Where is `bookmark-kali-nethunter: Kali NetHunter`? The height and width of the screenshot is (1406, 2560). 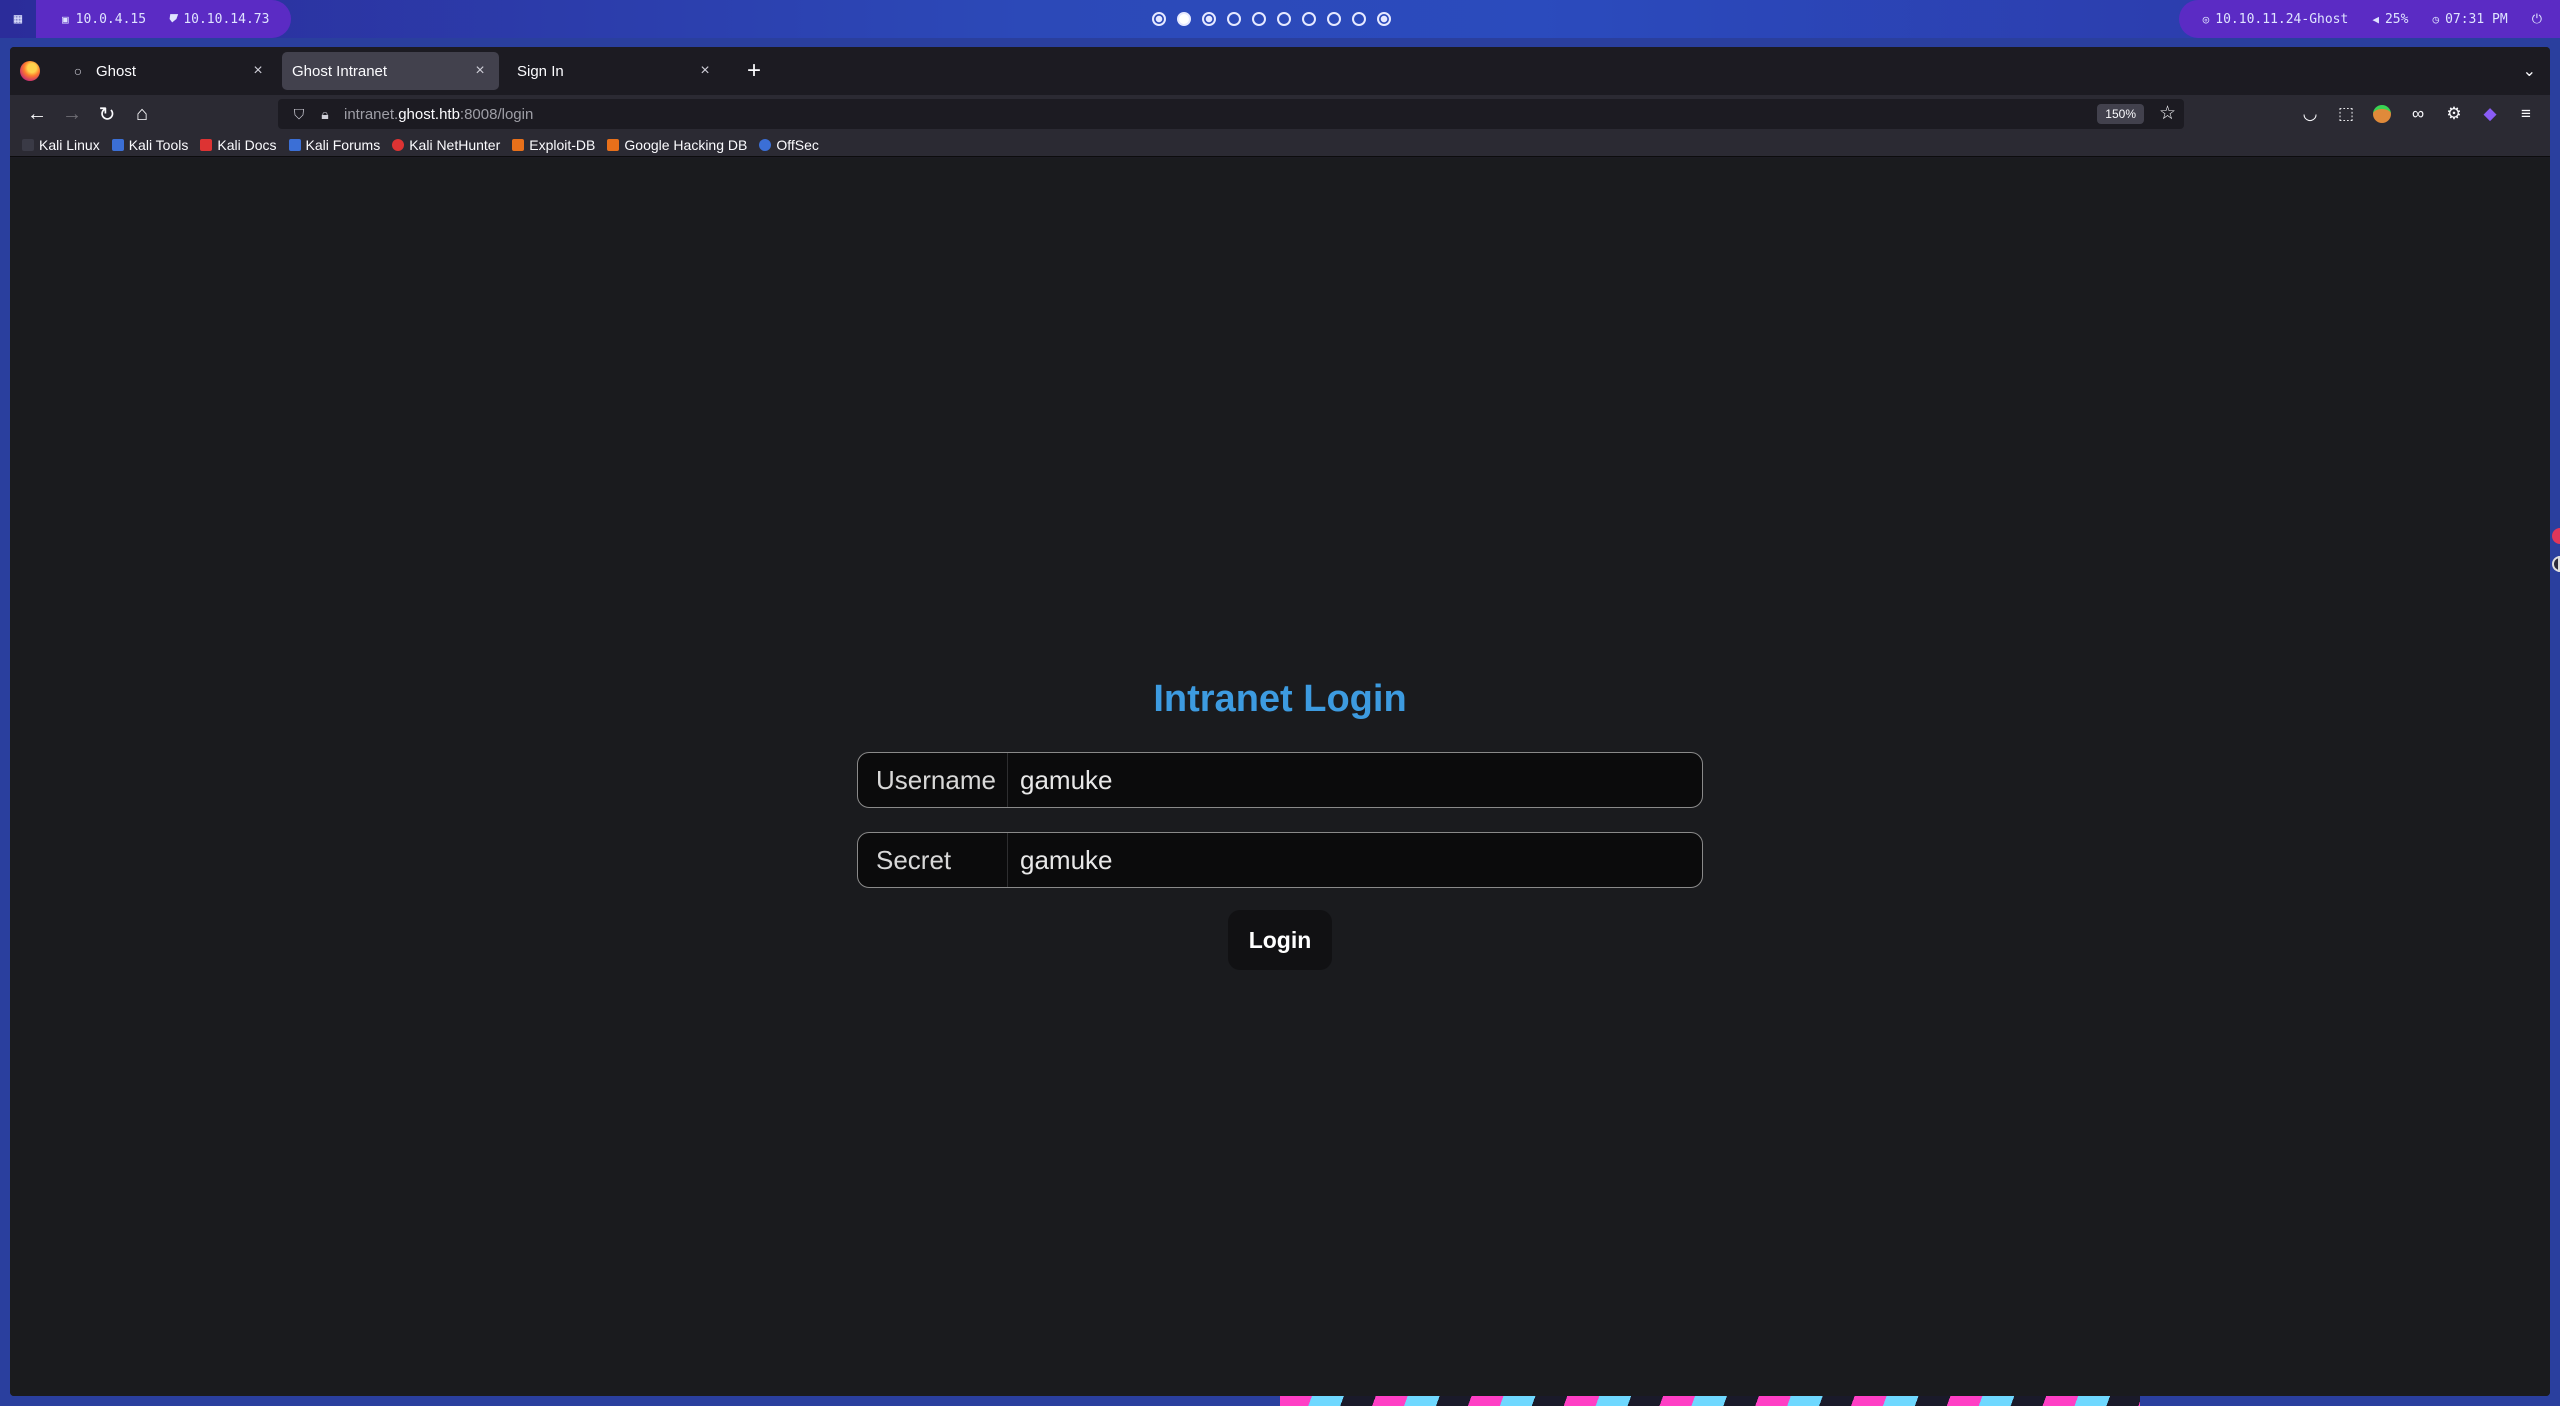
bookmark-kali-nethunter: Kali NetHunter is located at coordinates (446, 145).